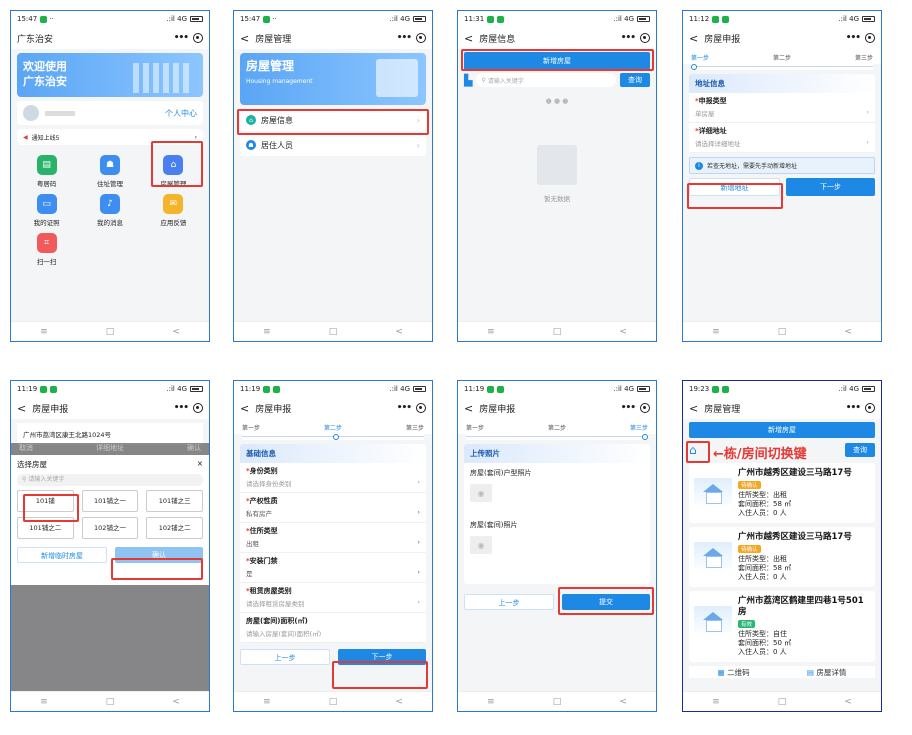  Describe the element at coordinates (174, 528) in the screenshot. I see `room-option: 102铺之二` at that location.